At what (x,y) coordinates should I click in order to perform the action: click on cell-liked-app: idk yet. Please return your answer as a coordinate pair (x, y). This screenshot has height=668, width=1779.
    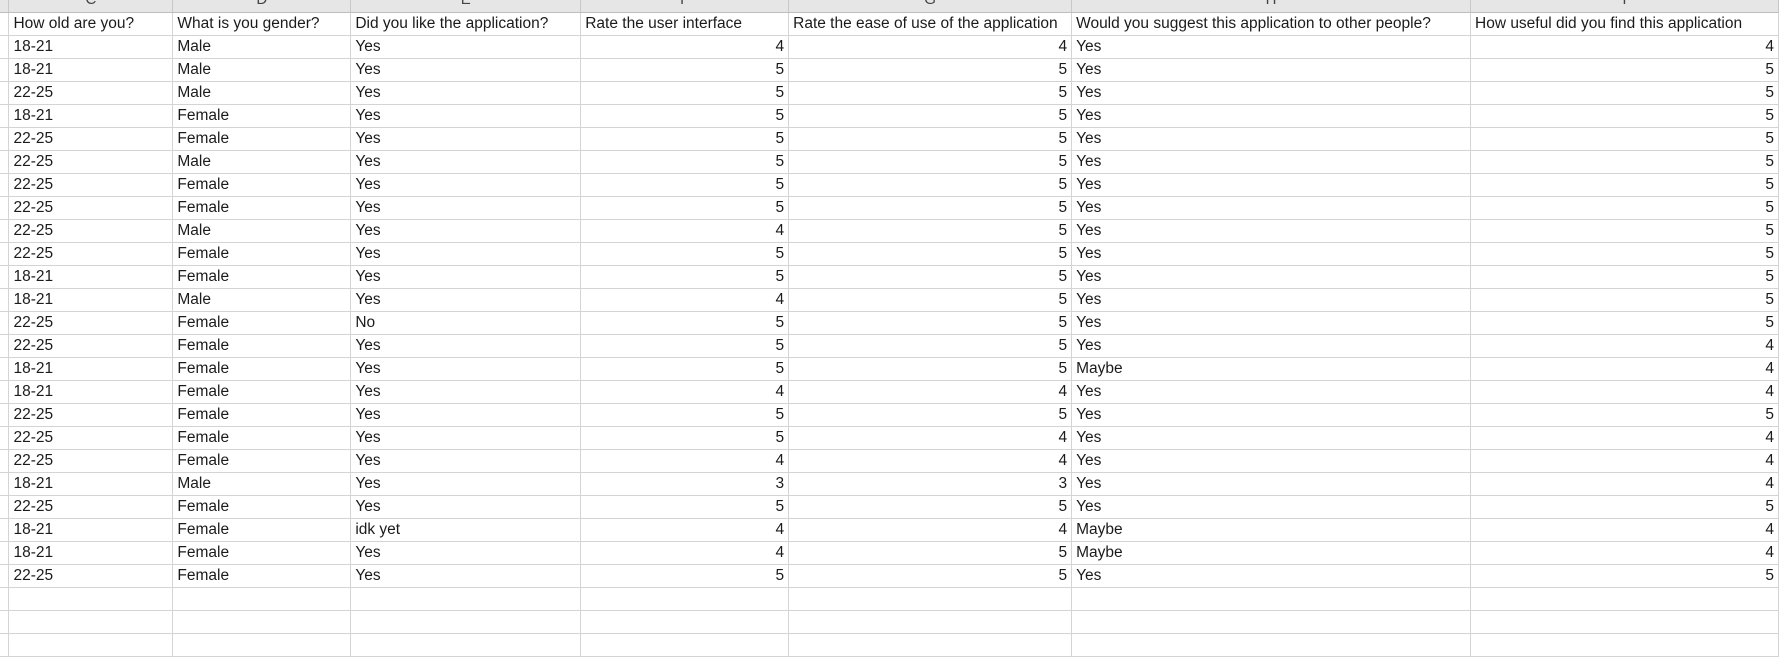
    Looking at the image, I should click on (466, 530).